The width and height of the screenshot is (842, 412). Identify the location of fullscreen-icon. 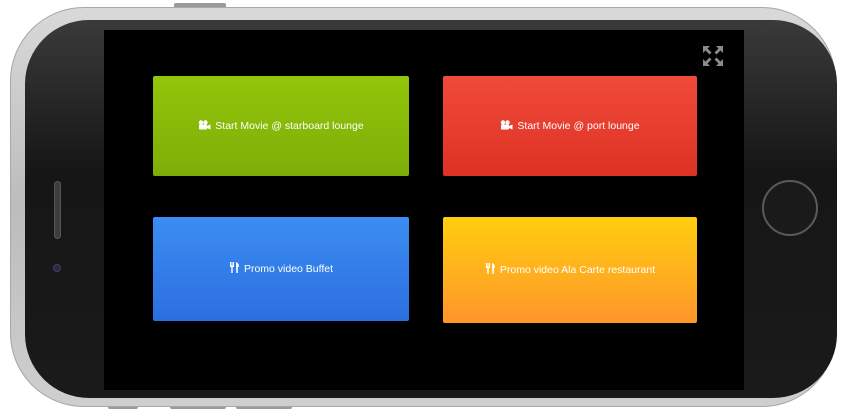
(713, 56).